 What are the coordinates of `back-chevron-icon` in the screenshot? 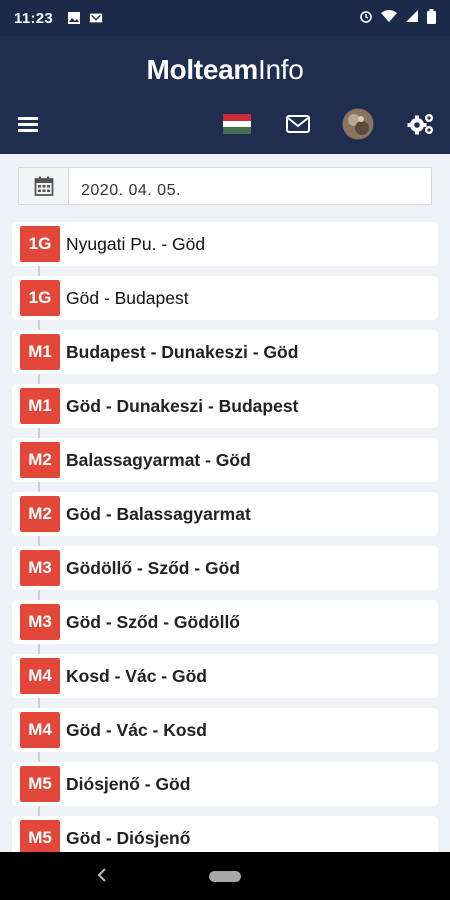 It's located at (102, 877).